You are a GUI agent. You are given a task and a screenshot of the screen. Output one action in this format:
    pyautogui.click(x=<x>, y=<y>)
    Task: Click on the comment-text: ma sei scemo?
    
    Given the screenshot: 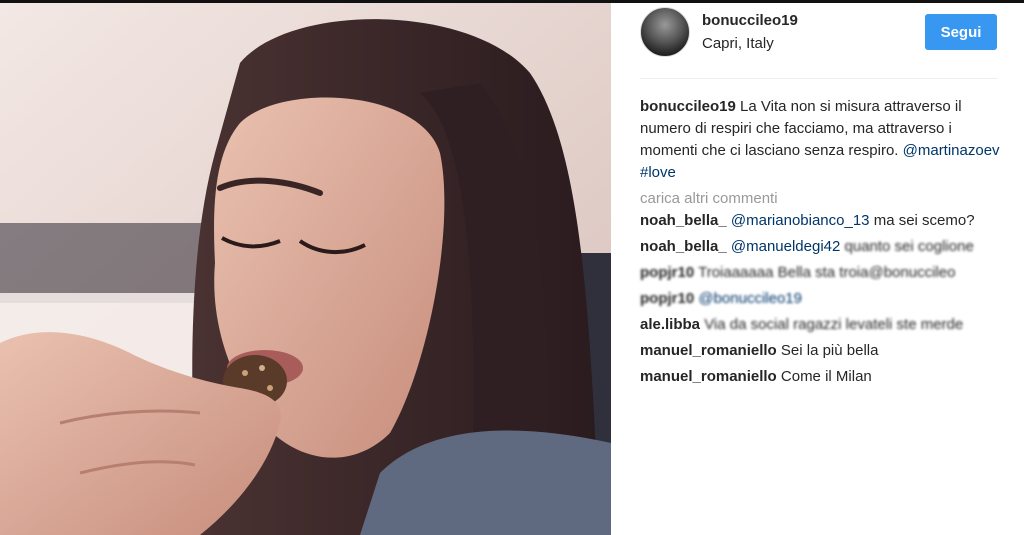 What is the action you would take?
    pyautogui.click(x=924, y=220)
    